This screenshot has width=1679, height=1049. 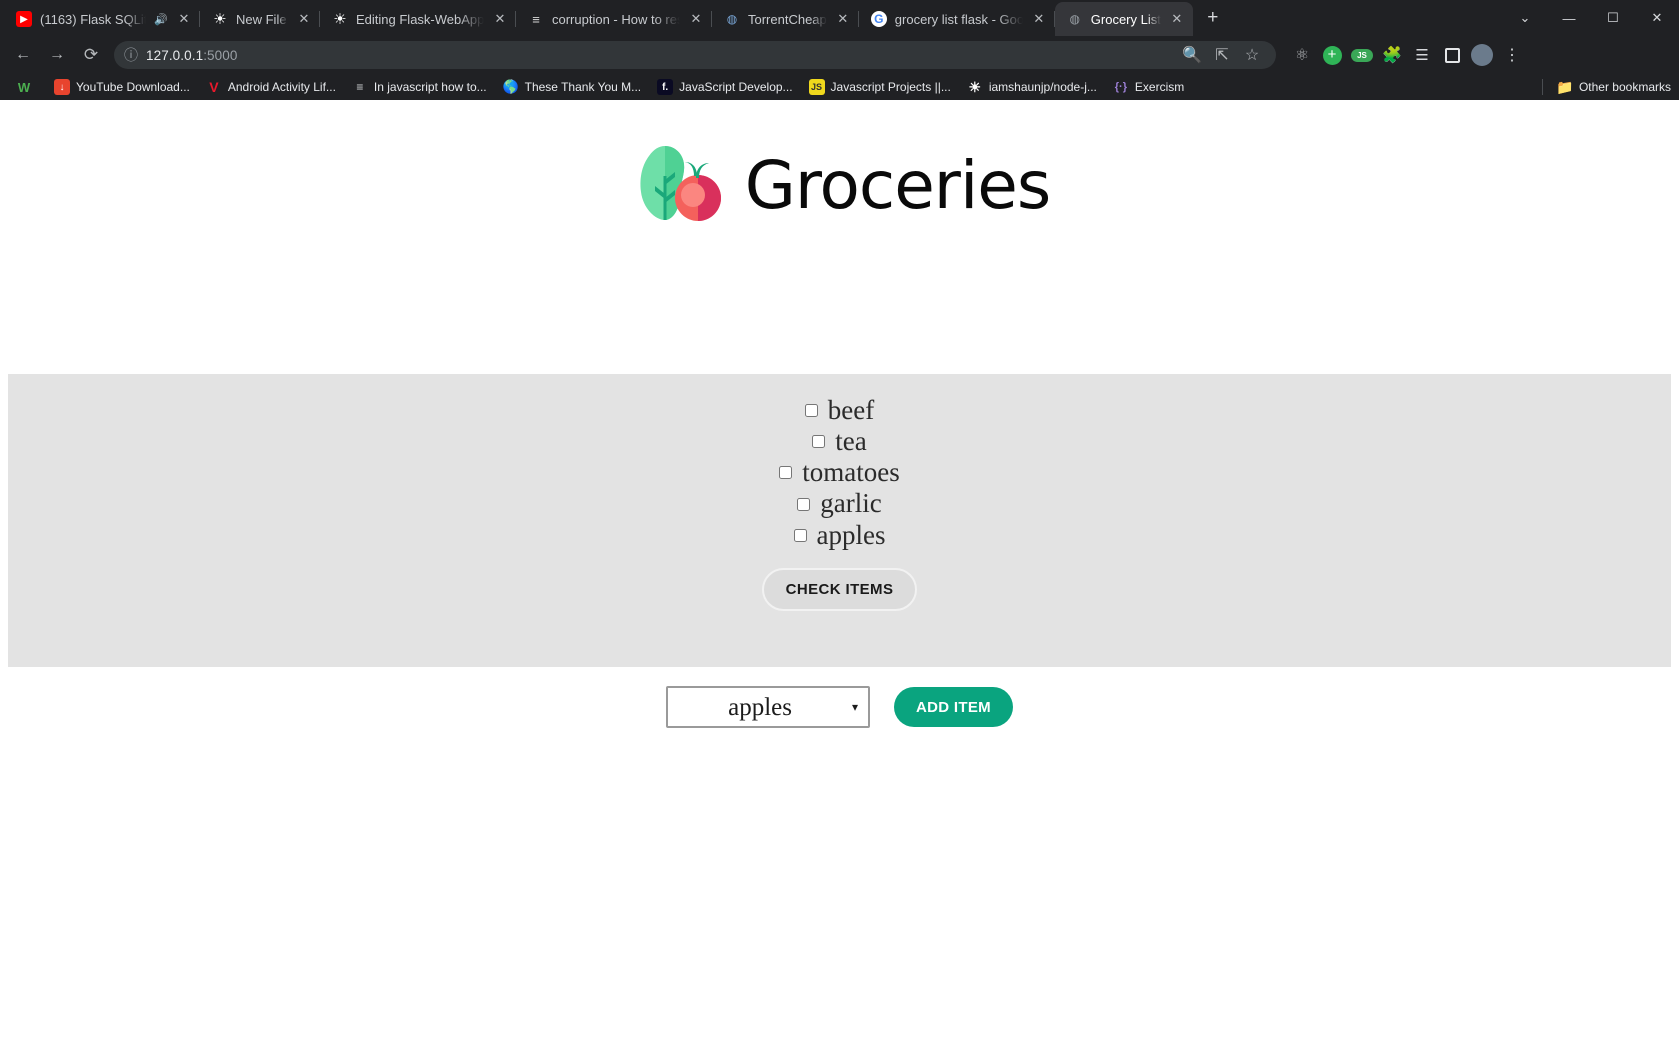 I want to click on bookmark-item: W, so click(x=27, y=87).